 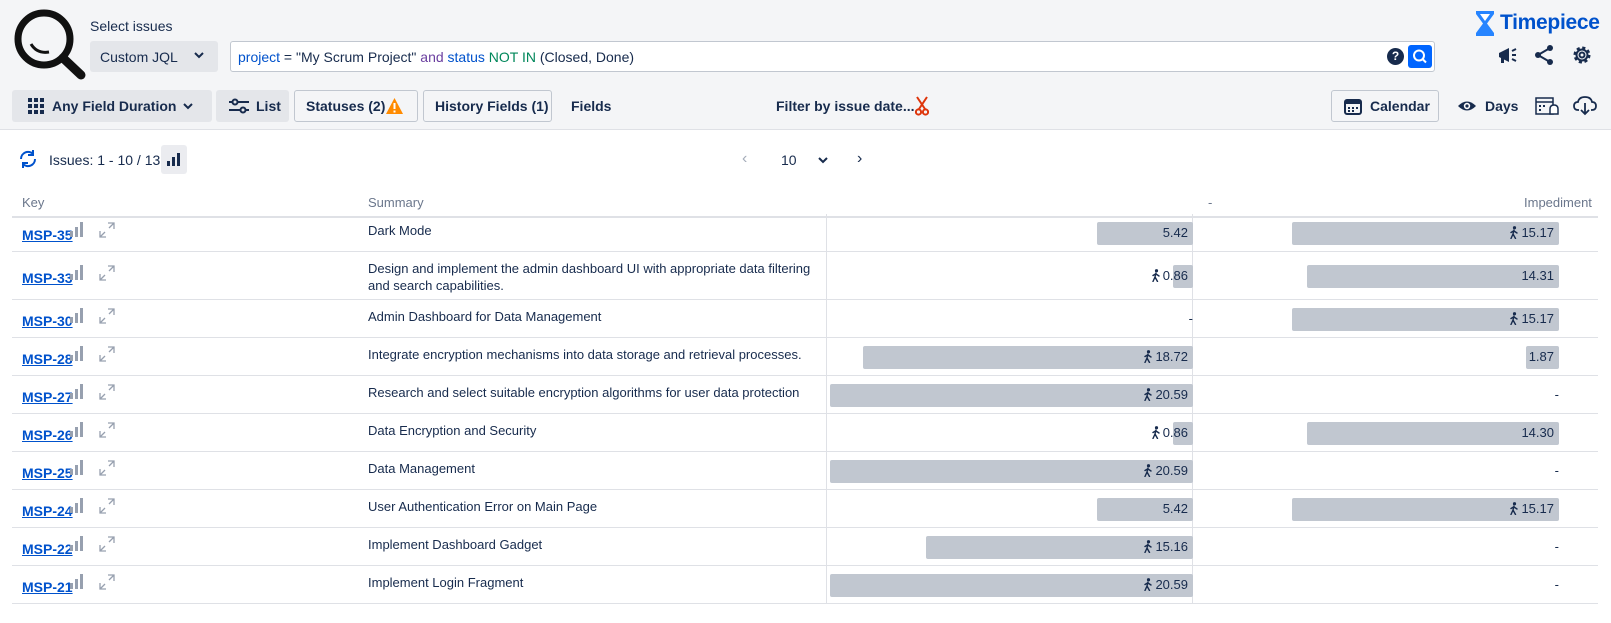 I want to click on chart-toggle-button, so click(x=174, y=159).